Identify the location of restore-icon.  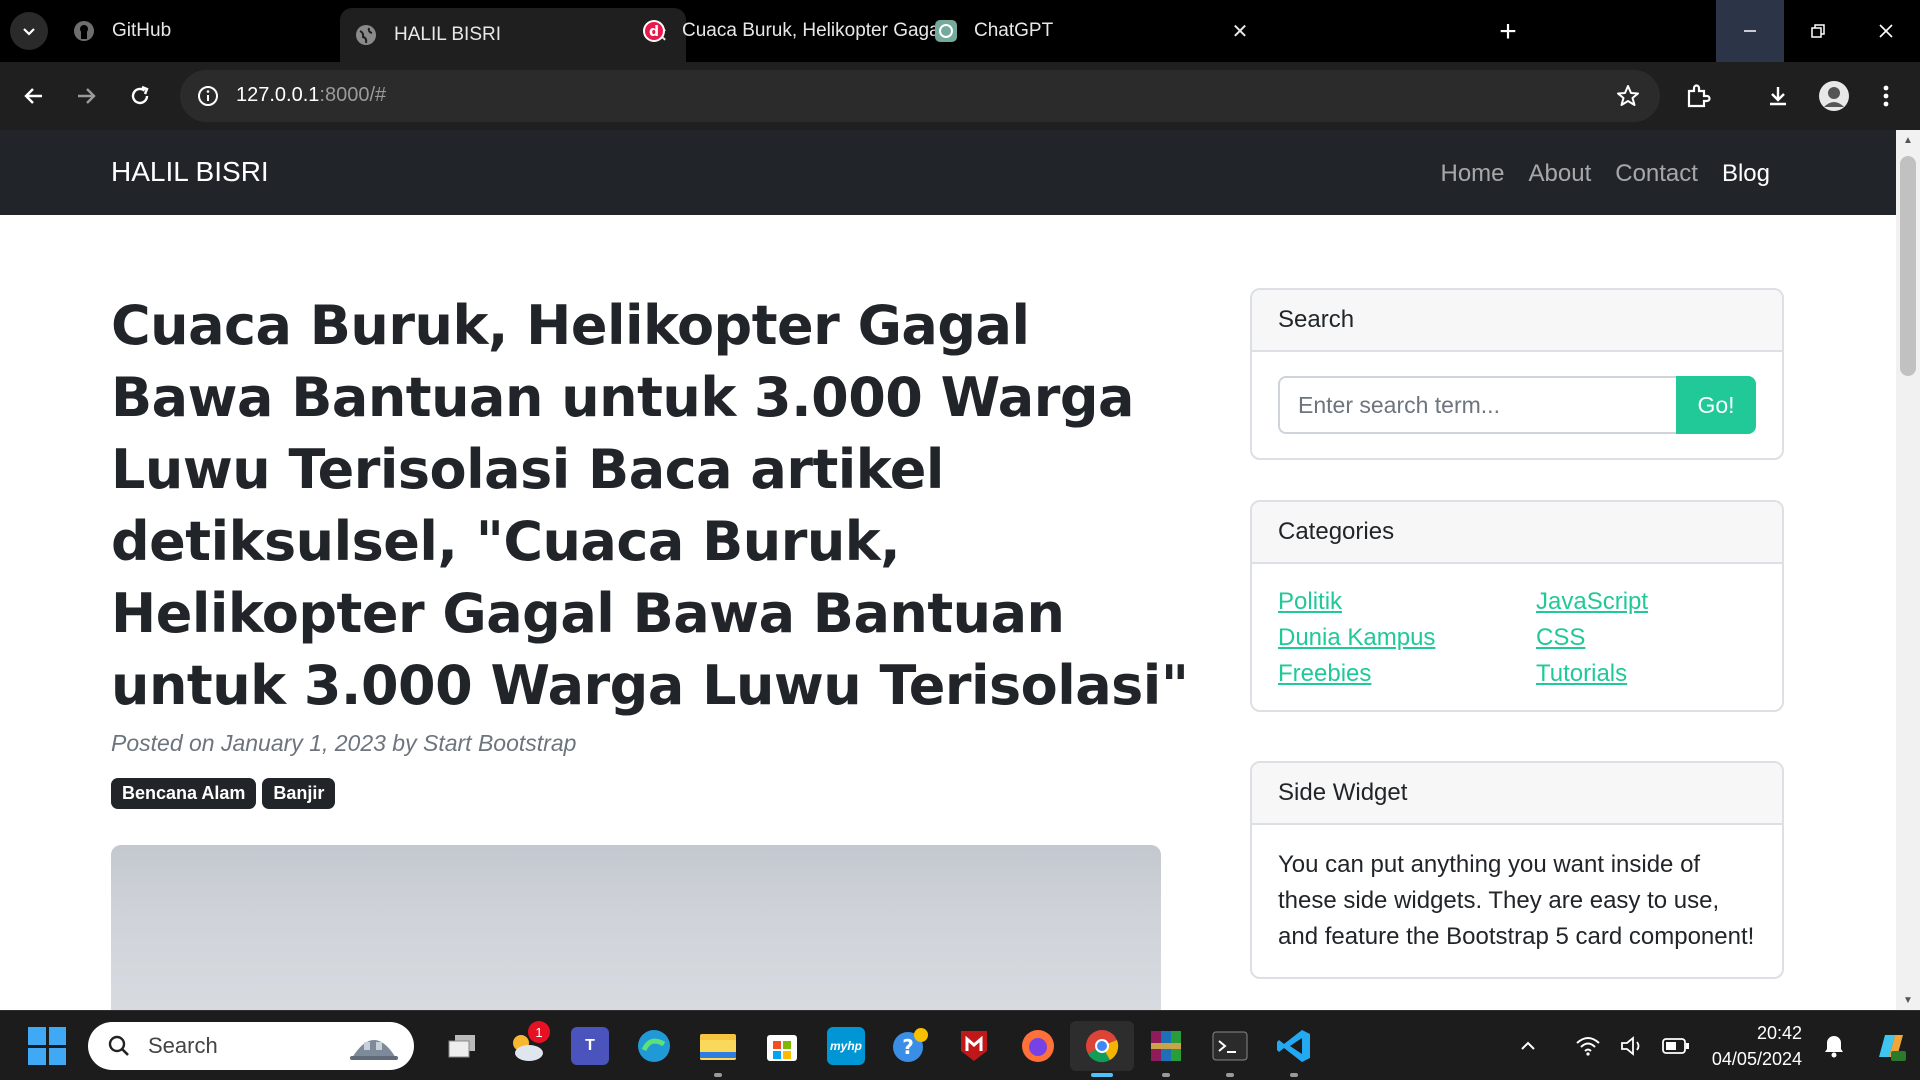
(1818, 31).